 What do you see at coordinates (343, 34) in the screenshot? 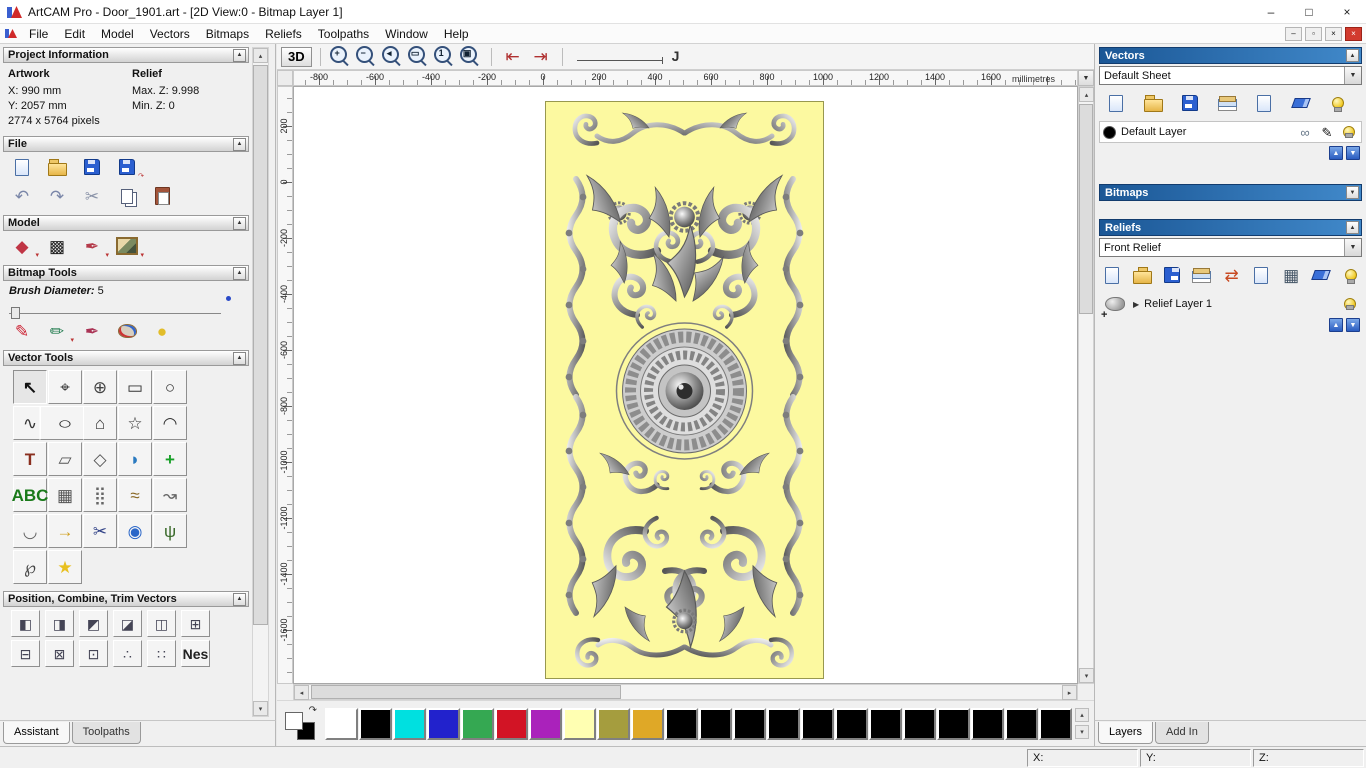
I see `menu-toolpaths: Toolpaths` at bounding box center [343, 34].